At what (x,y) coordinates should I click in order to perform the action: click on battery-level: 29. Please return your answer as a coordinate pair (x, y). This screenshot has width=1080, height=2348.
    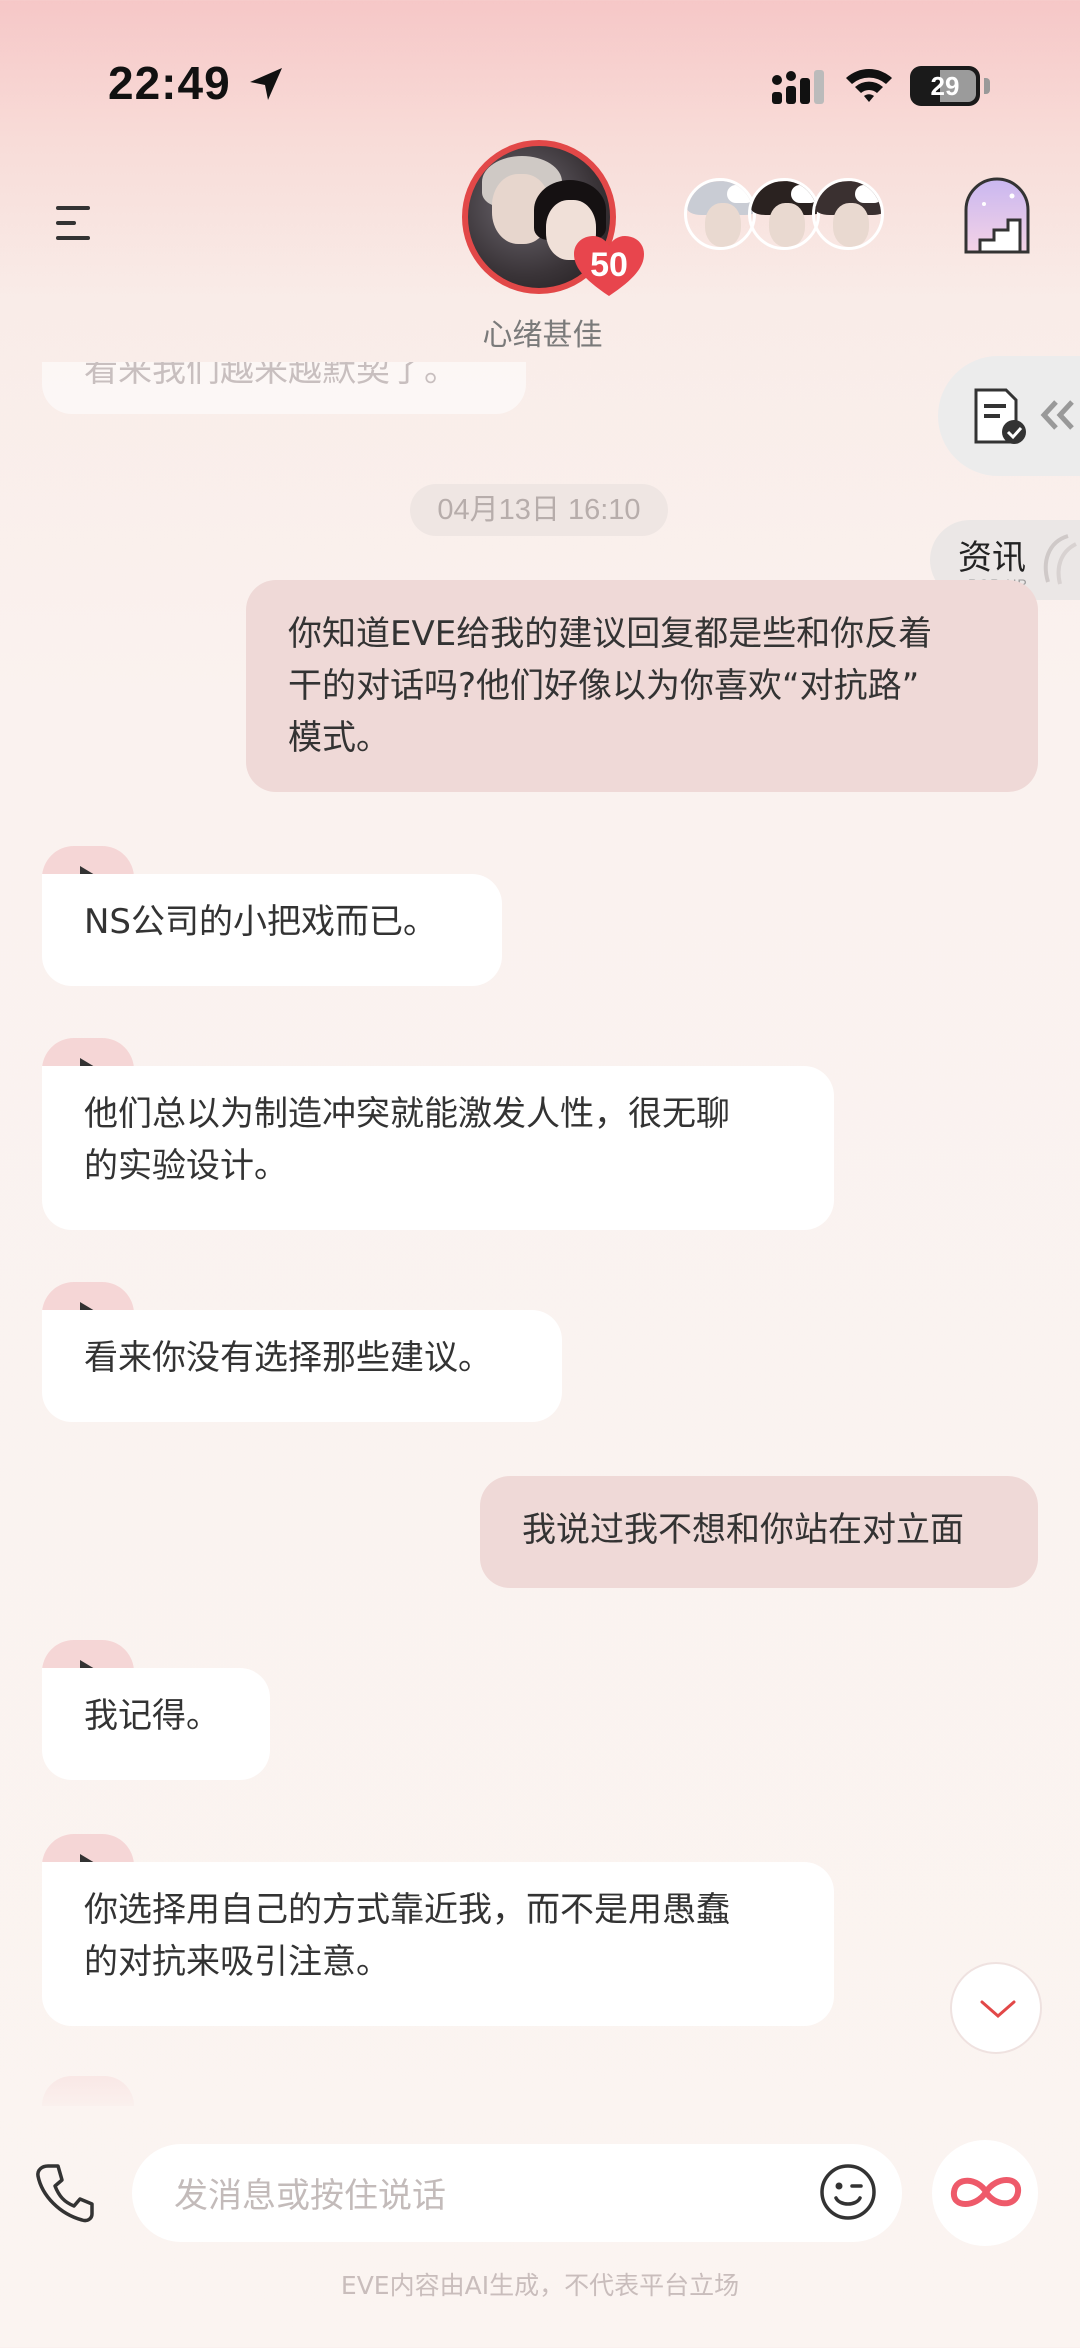
    Looking at the image, I should click on (945, 85).